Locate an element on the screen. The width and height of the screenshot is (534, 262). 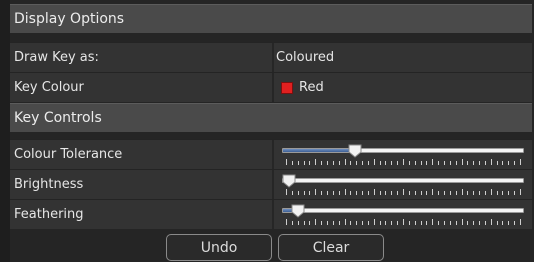
clear-button: Clear is located at coordinates (331, 247).